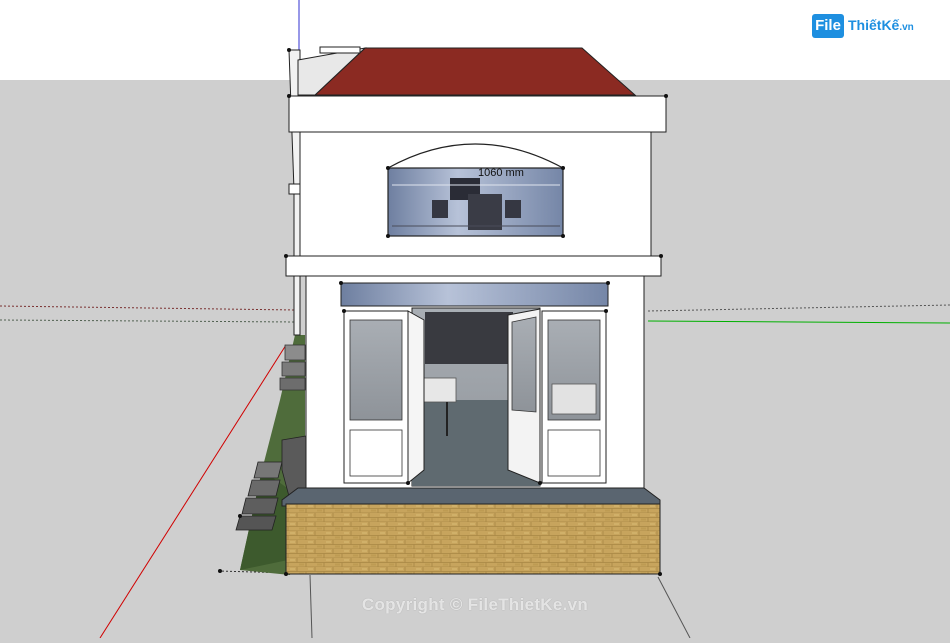  What do you see at coordinates (473, 539) in the screenshot?
I see `brick-plinth` at bounding box center [473, 539].